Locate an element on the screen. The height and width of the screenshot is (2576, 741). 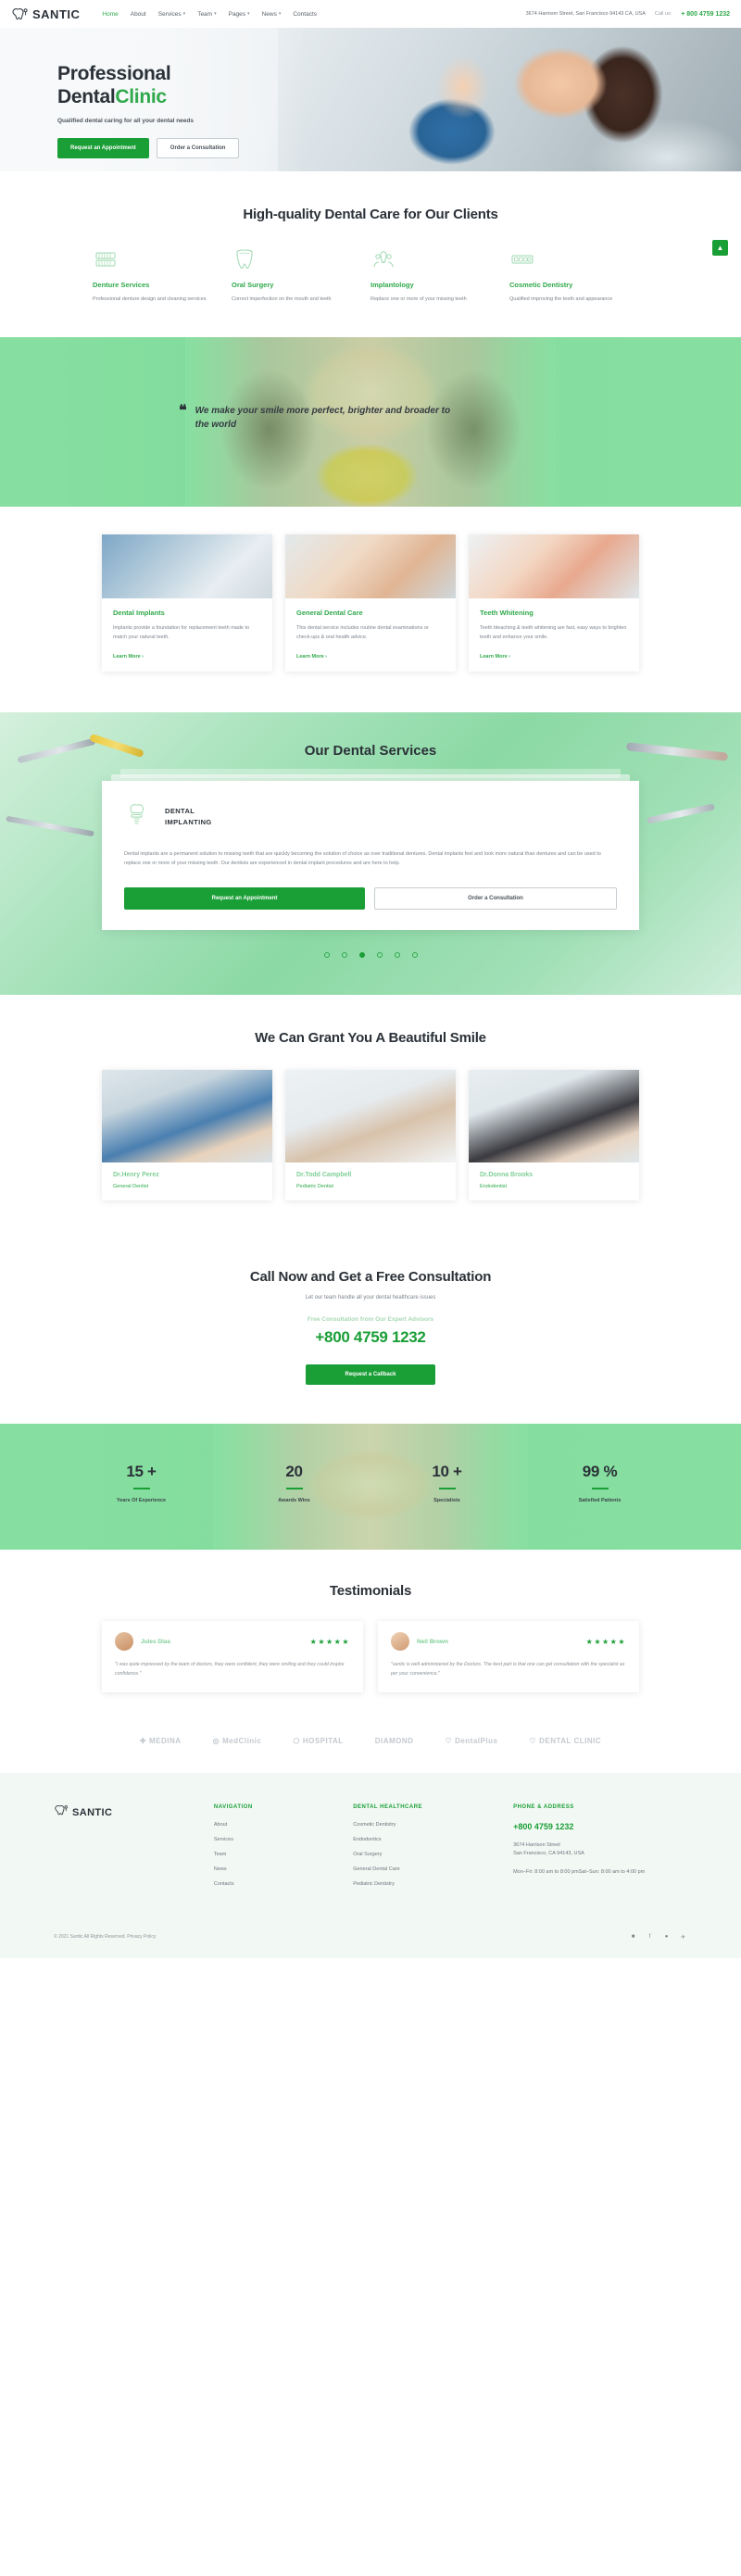
testimonial-header: Neil Brown ★★★★★ is located at coordinates (508, 1642).